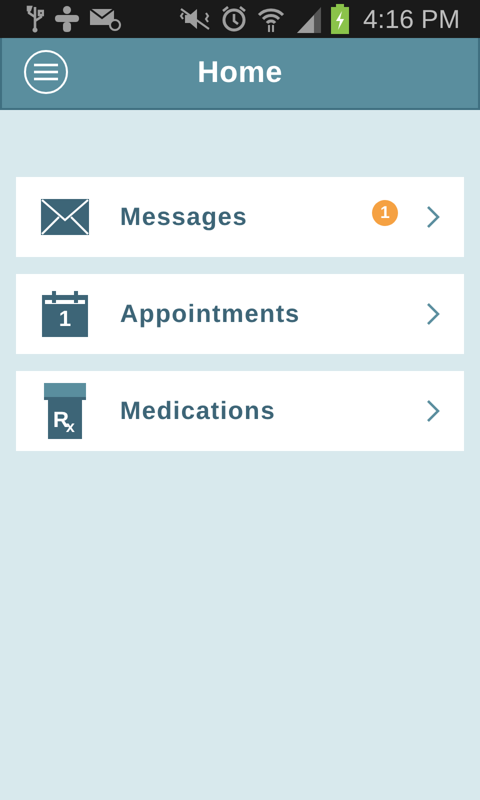 This screenshot has width=480, height=800. What do you see at coordinates (385, 213) in the screenshot?
I see `count-badge: 1` at bounding box center [385, 213].